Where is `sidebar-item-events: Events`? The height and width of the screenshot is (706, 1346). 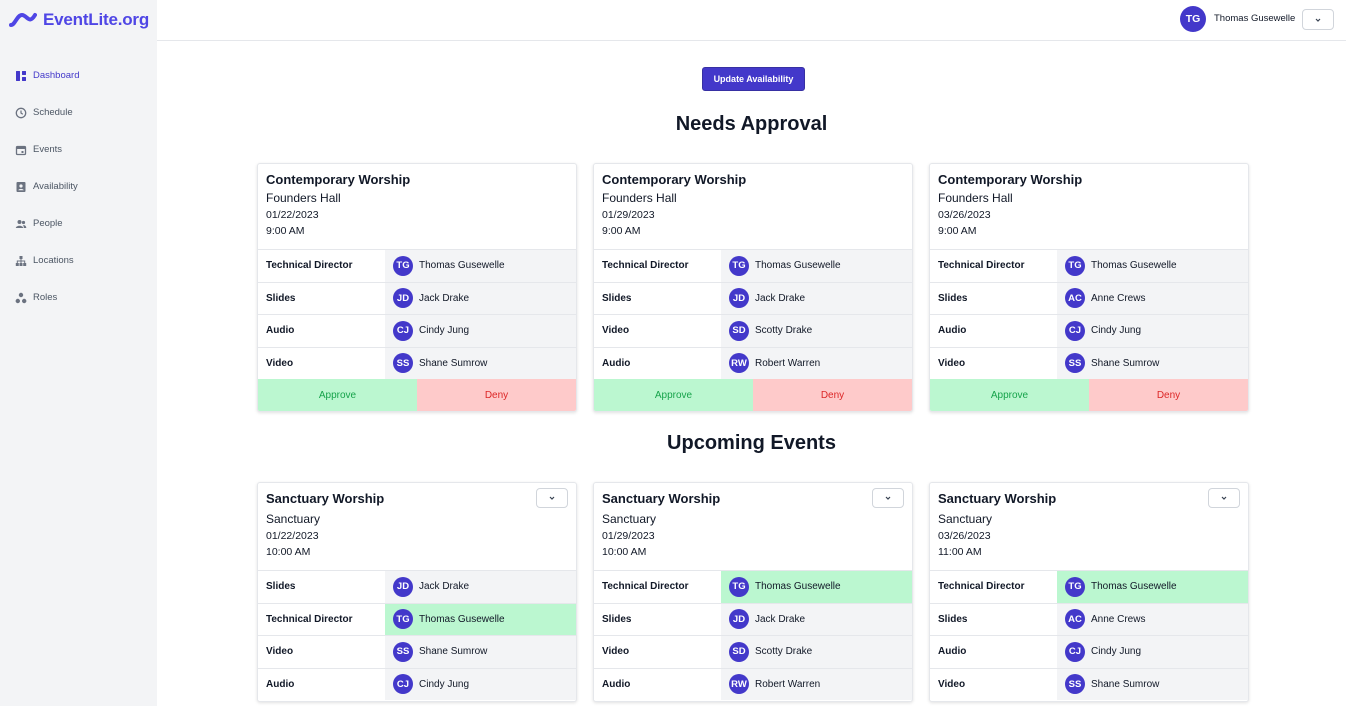
sidebar-item-events: Events is located at coordinates (78, 149).